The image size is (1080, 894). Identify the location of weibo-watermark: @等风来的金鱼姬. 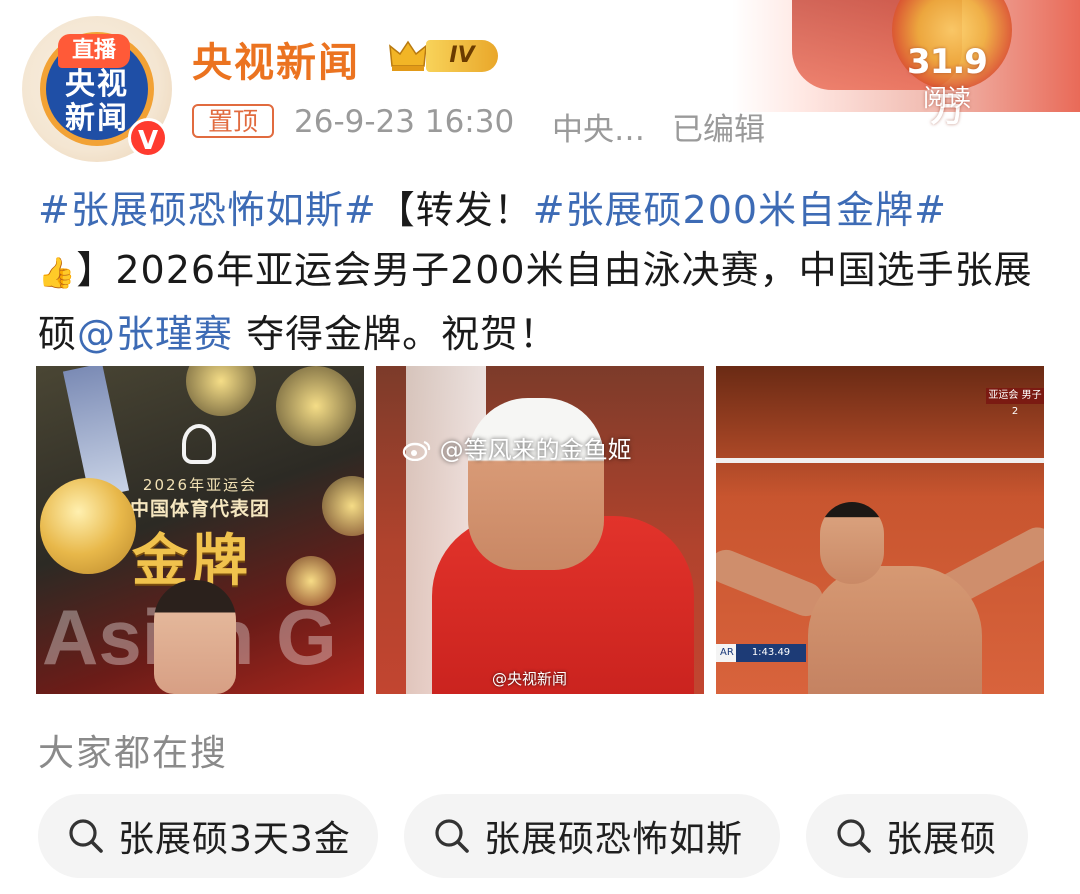
(517, 447).